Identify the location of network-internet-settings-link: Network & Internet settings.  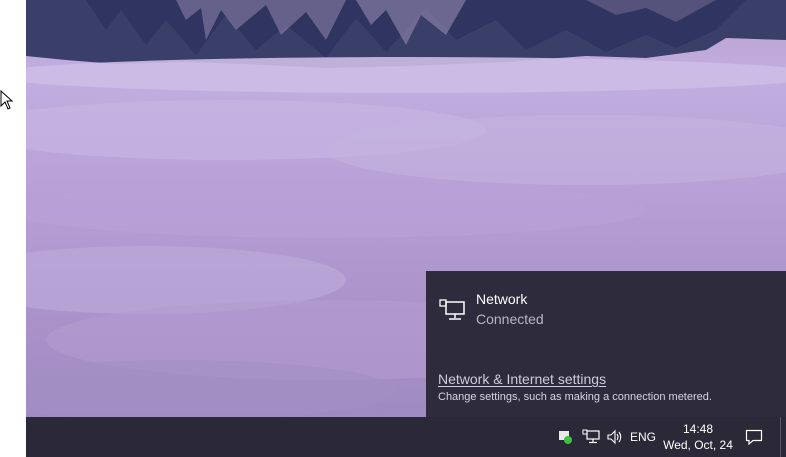
(522, 379).